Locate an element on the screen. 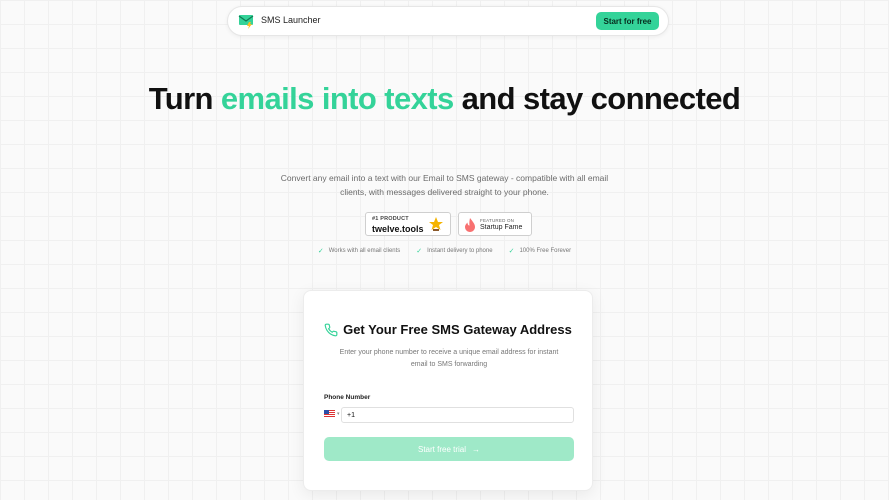 The image size is (889, 500). twelve-tools-badge: #1 PRODUCT twelve.tools is located at coordinates (408, 224).